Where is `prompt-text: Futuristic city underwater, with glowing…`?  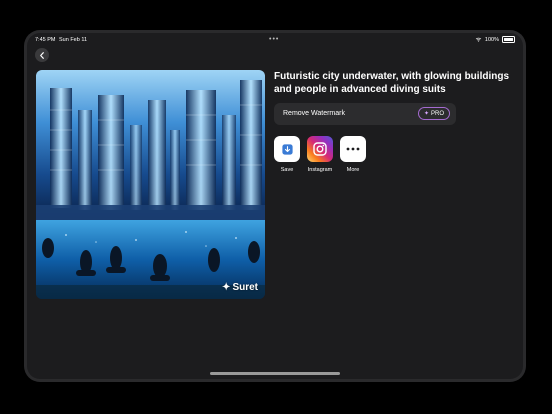
prompt-text: Futuristic city underwater, with glowing… is located at coordinates (392, 83).